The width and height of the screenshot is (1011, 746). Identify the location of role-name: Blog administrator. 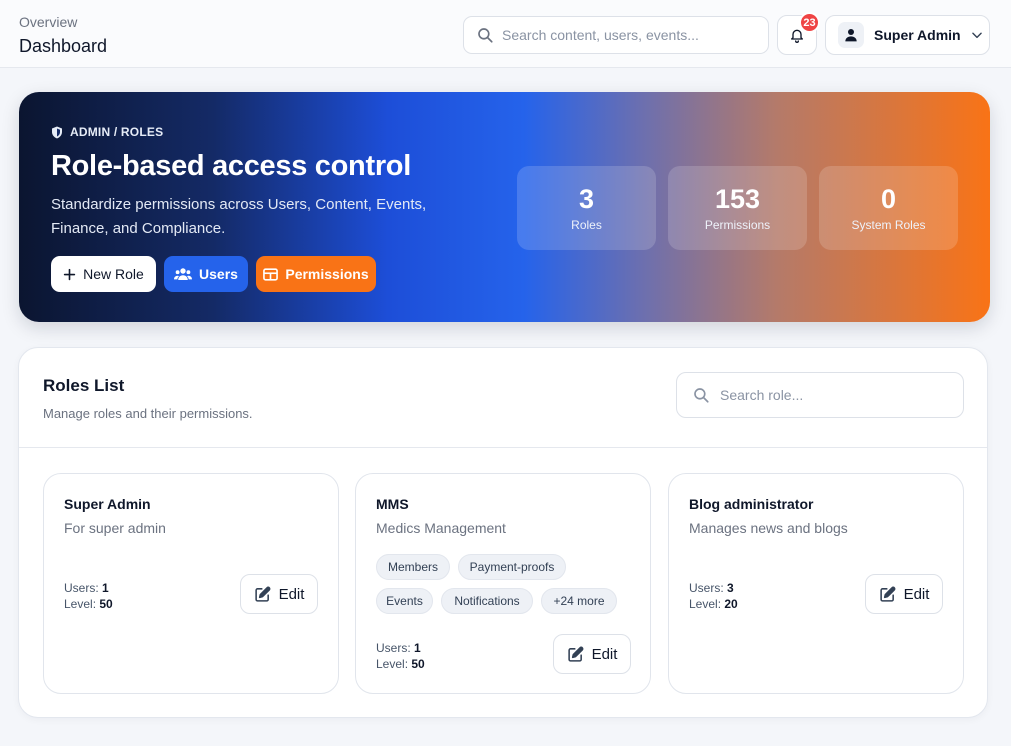
(751, 504).